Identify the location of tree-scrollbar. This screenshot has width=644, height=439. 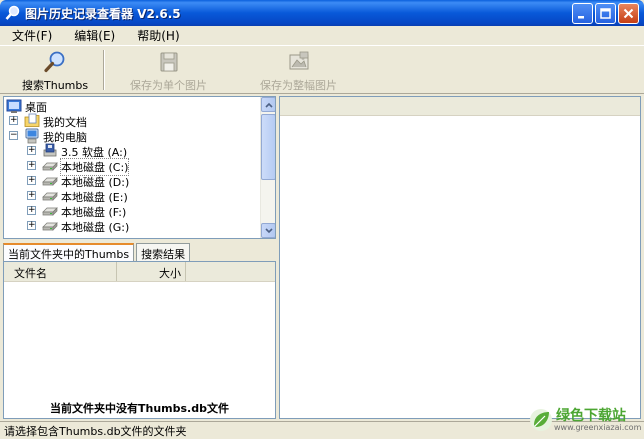
(267, 167).